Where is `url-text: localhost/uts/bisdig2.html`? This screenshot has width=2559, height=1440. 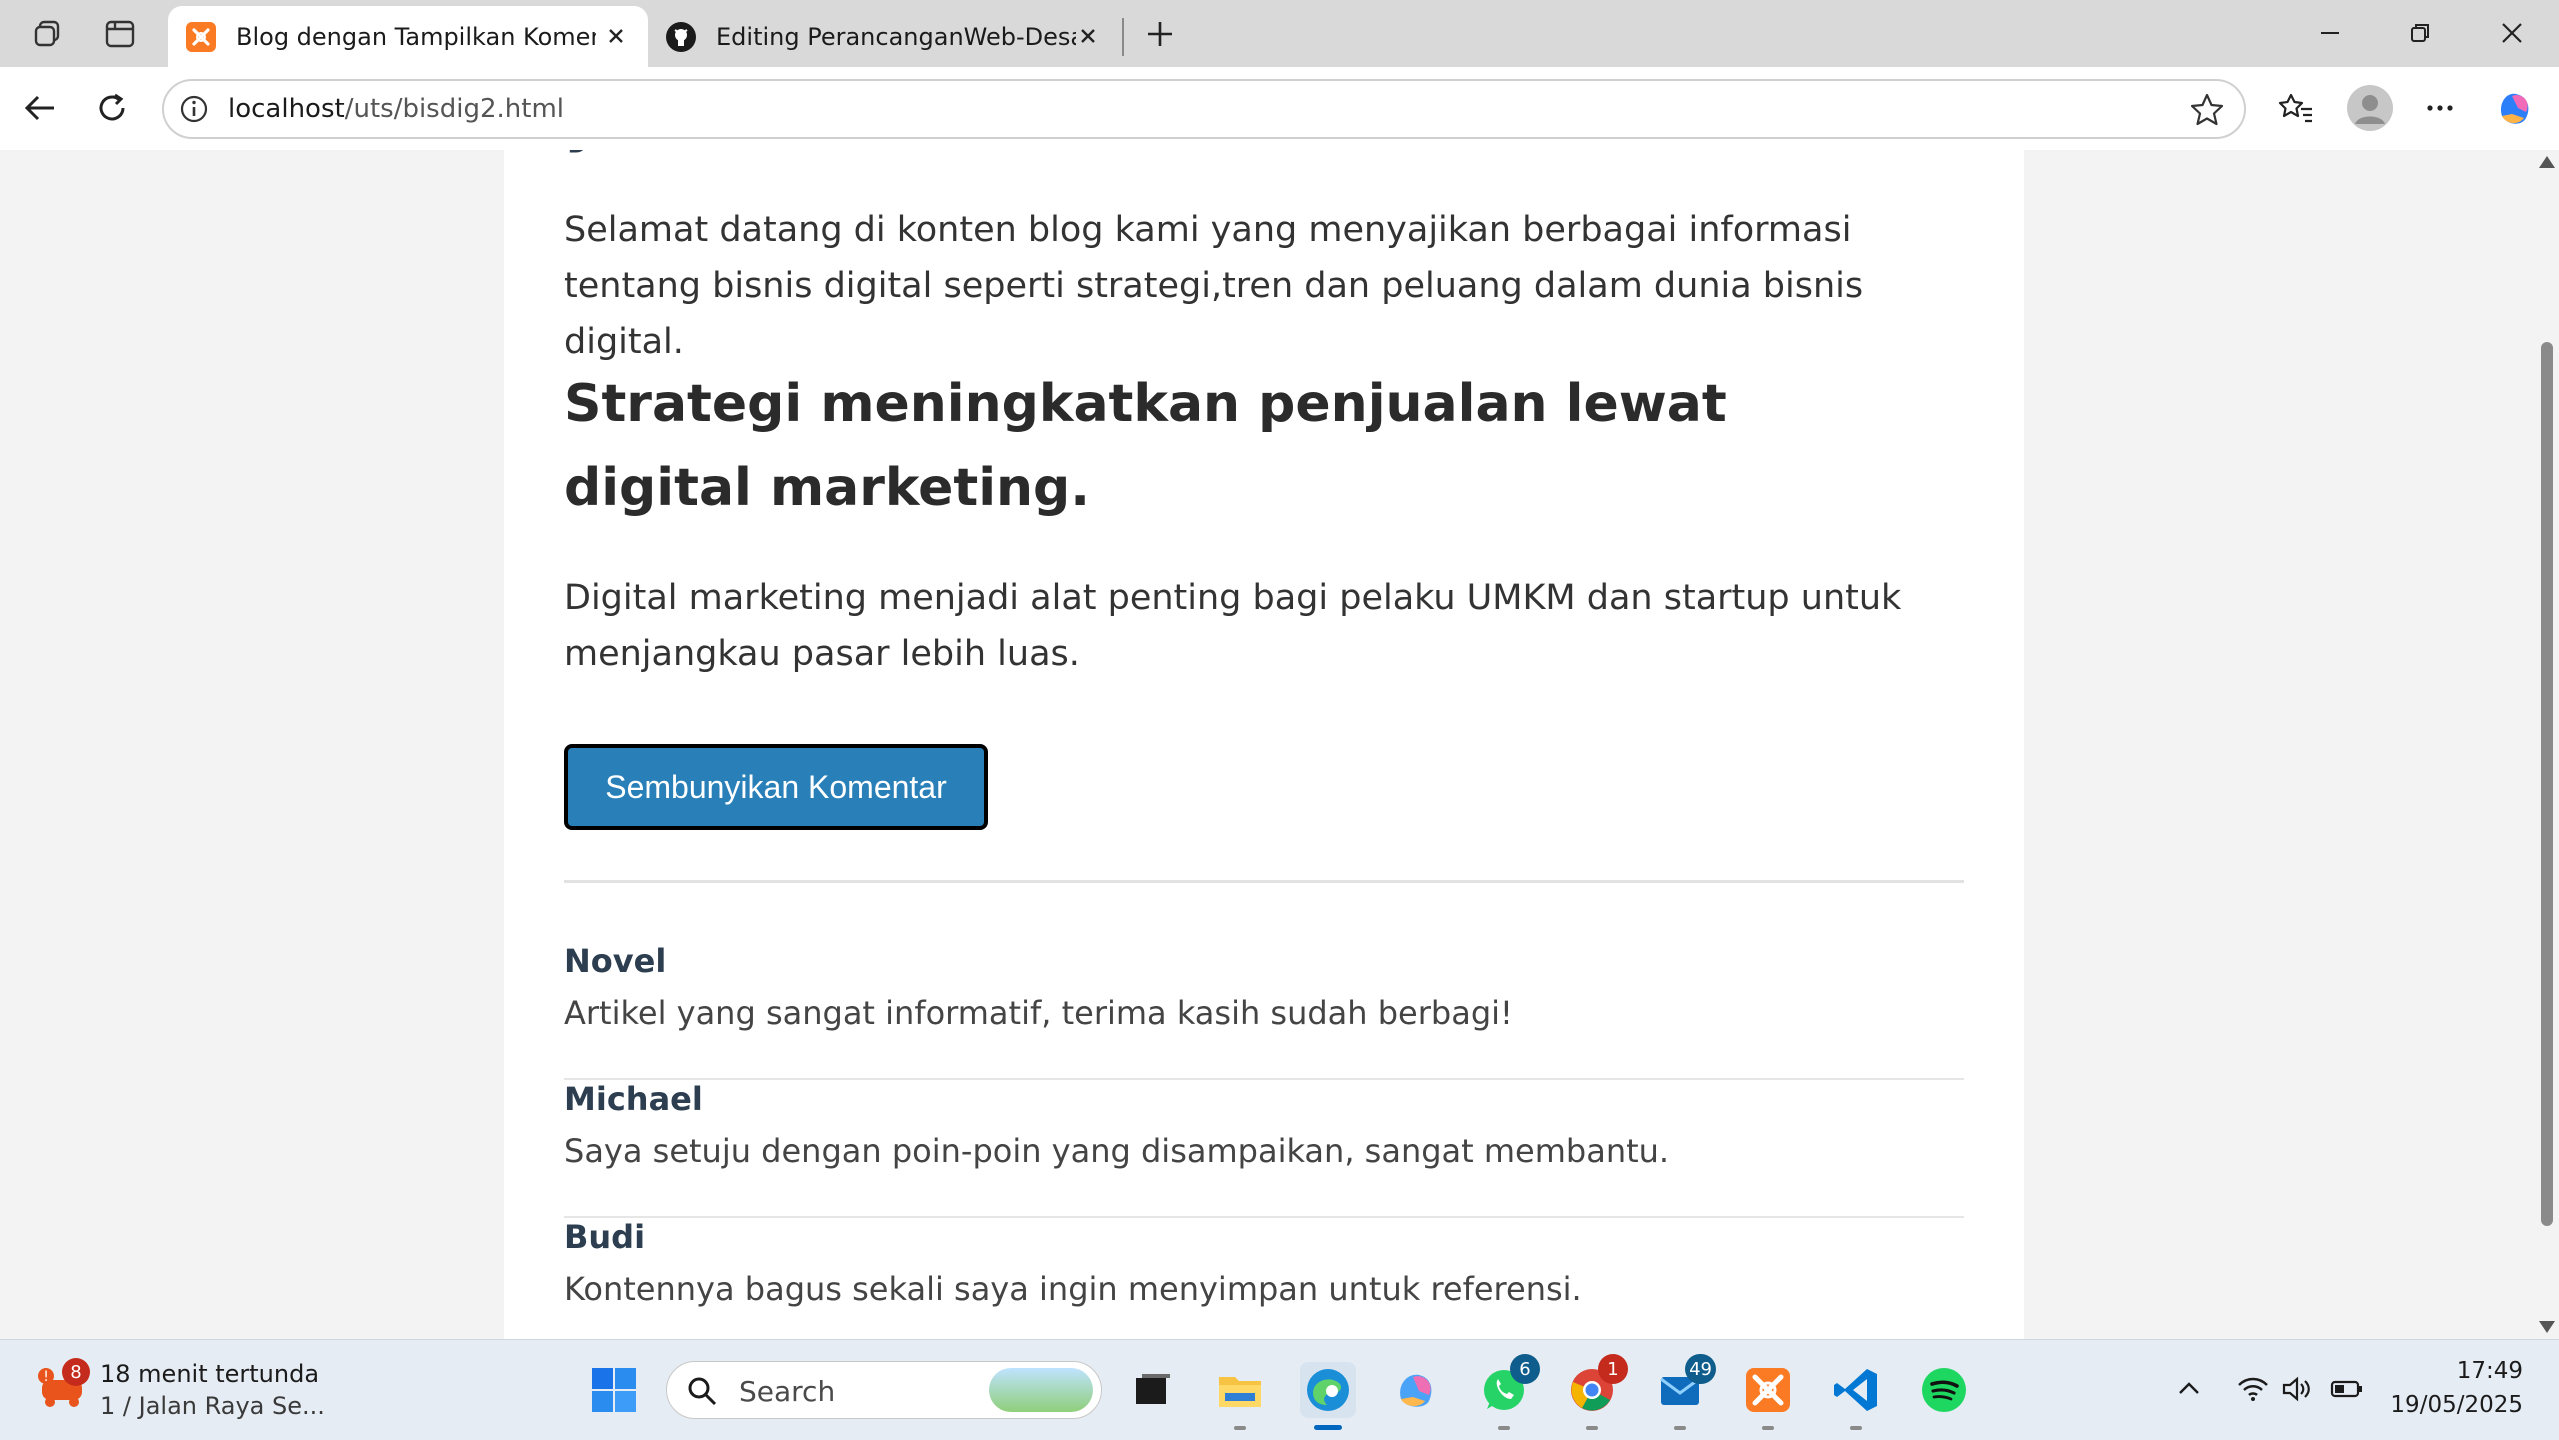 url-text: localhost/uts/bisdig2.html is located at coordinates (396, 109).